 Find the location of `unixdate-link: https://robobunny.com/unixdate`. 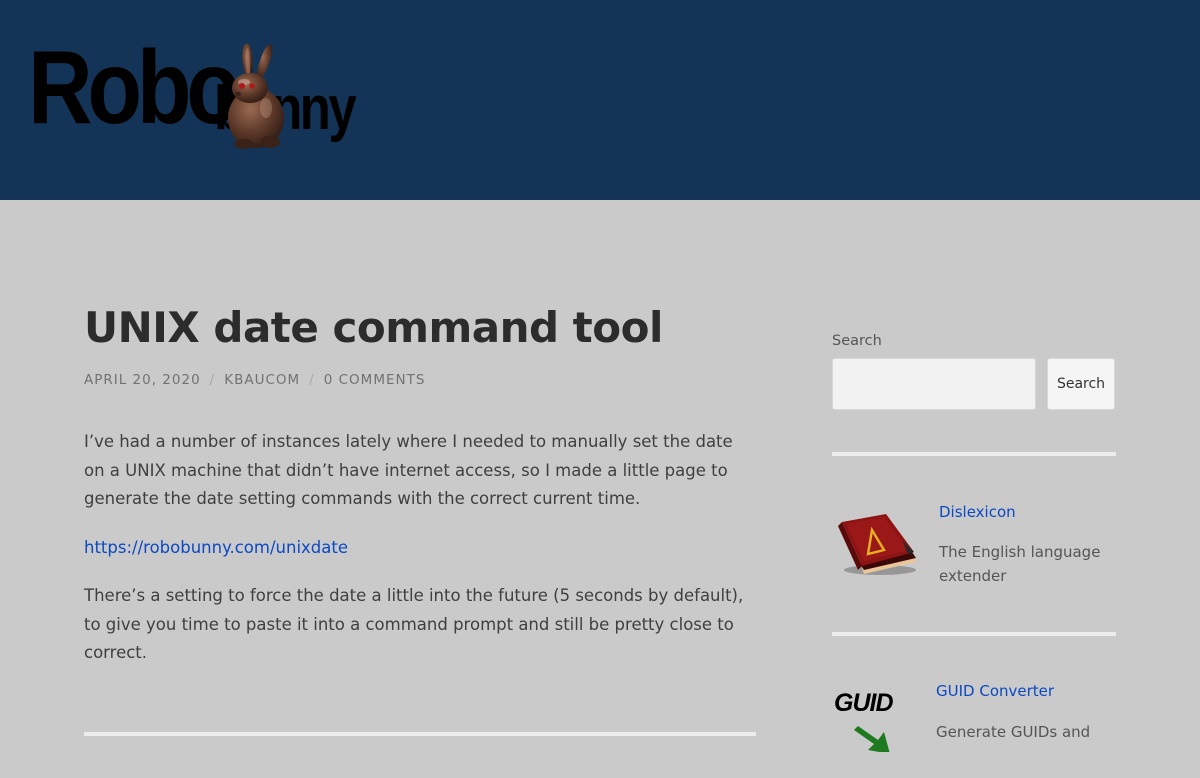

unixdate-link: https://robobunny.com/unixdate is located at coordinates (216, 547).